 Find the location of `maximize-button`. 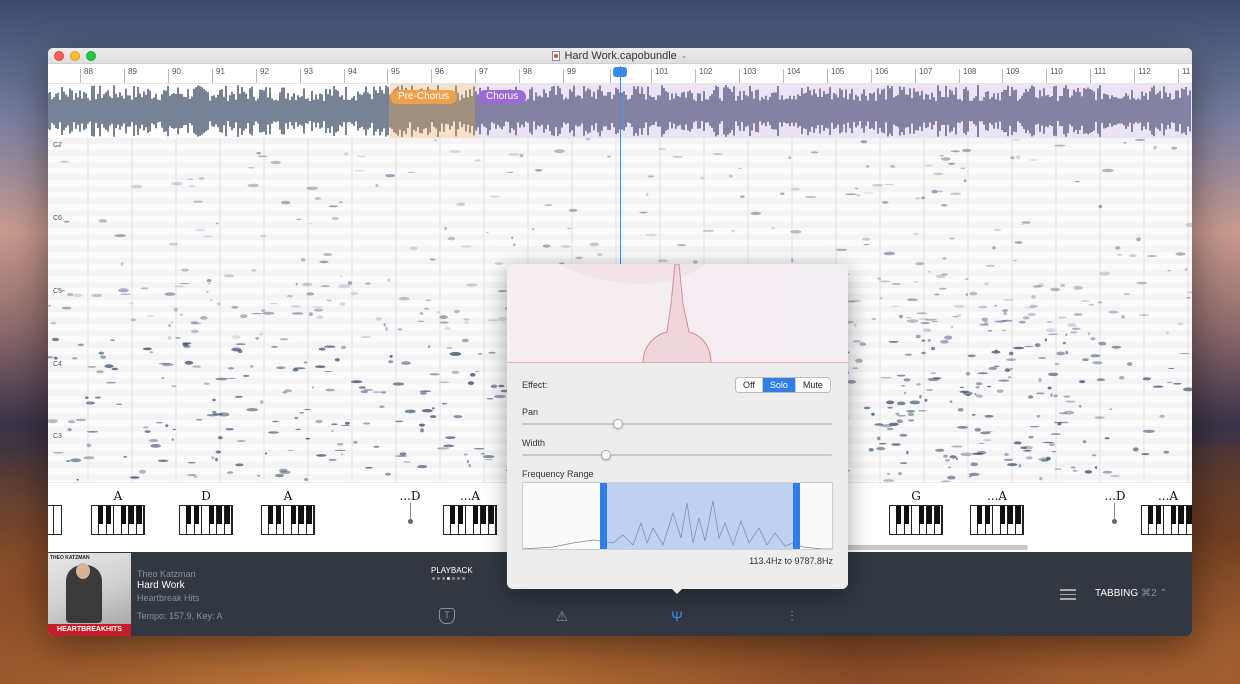

maximize-button is located at coordinates (91, 56).